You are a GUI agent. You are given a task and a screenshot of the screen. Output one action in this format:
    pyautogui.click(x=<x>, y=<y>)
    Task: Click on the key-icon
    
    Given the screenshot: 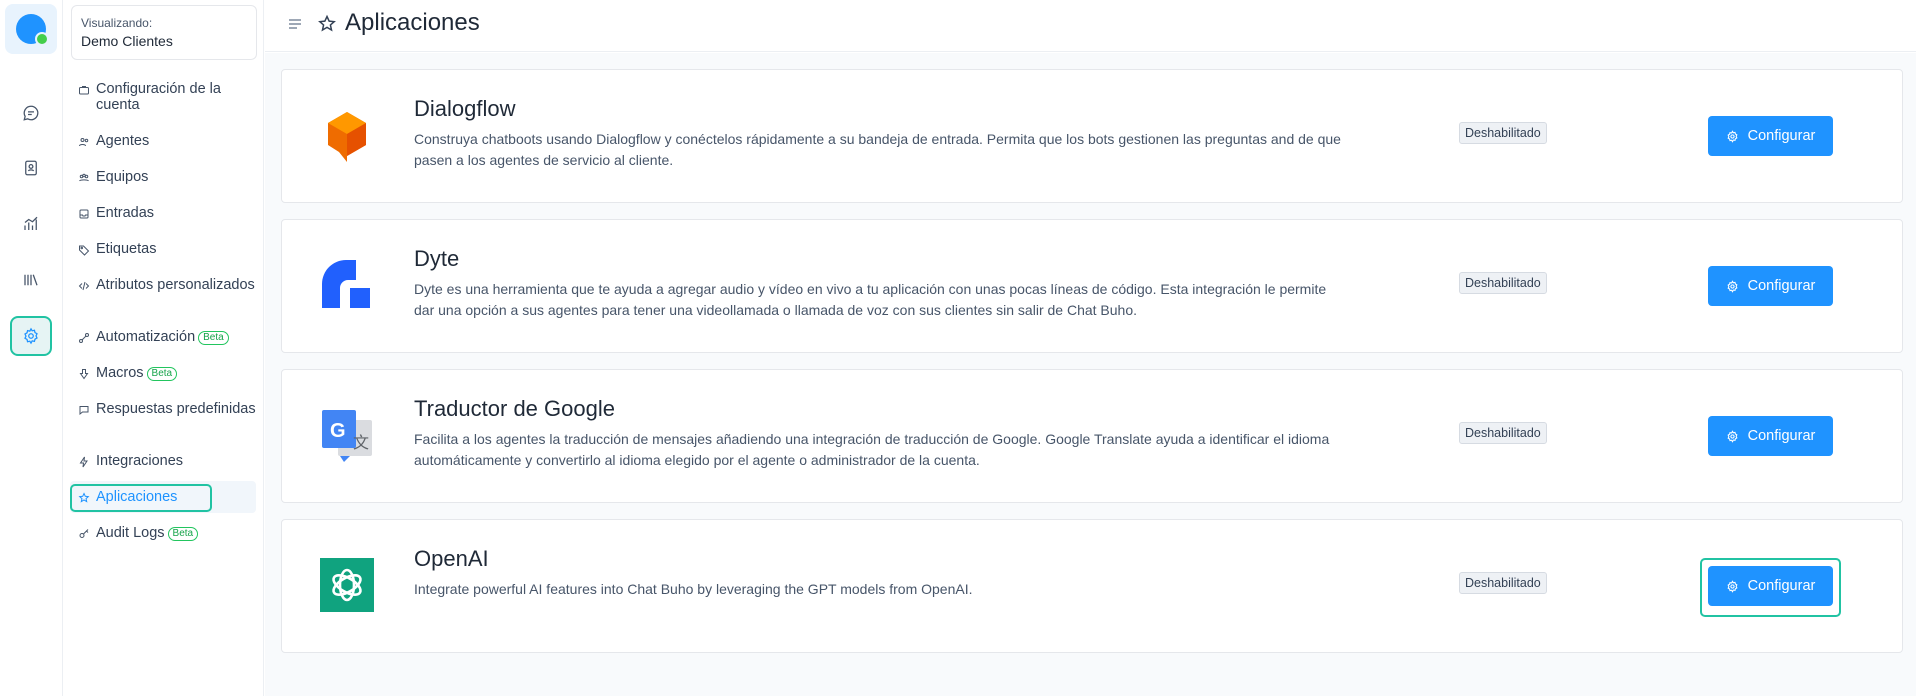 What is the action you would take?
    pyautogui.click(x=84, y=534)
    